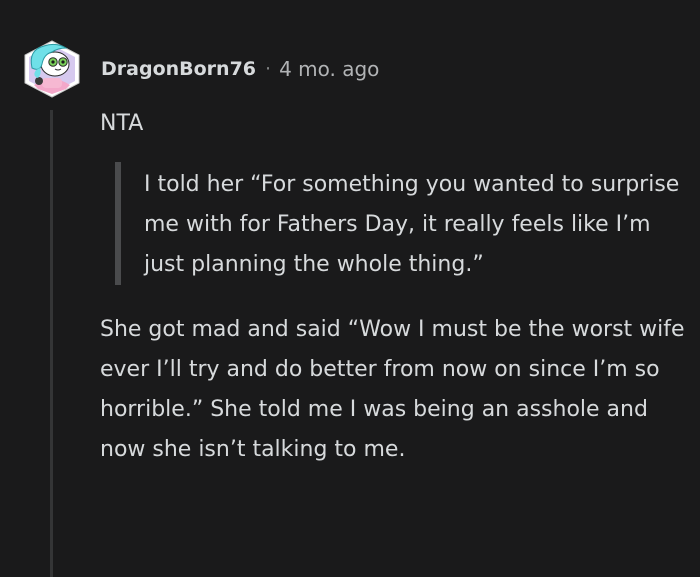  Describe the element at coordinates (178, 69) in the screenshot. I see `username-link: DragonBorn76` at that location.